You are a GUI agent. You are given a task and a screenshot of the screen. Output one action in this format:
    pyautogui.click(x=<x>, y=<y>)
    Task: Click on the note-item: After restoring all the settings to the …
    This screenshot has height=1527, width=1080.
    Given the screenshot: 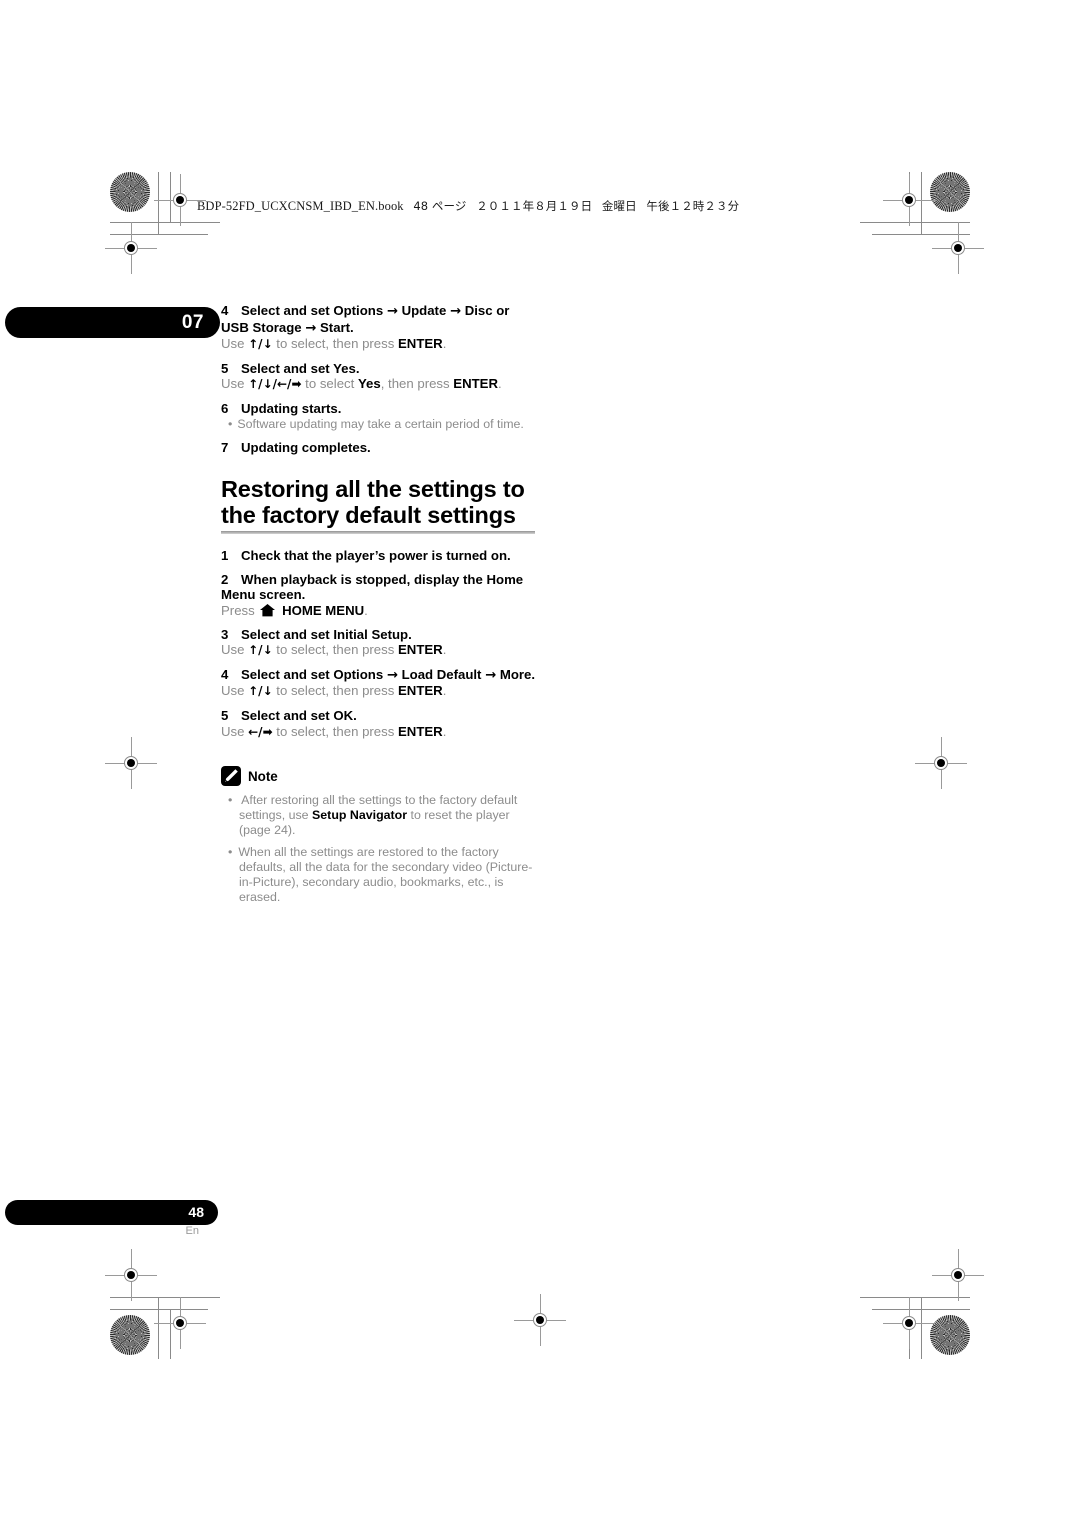 What is the action you would take?
    pyautogui.click(x=380, y=815)
    